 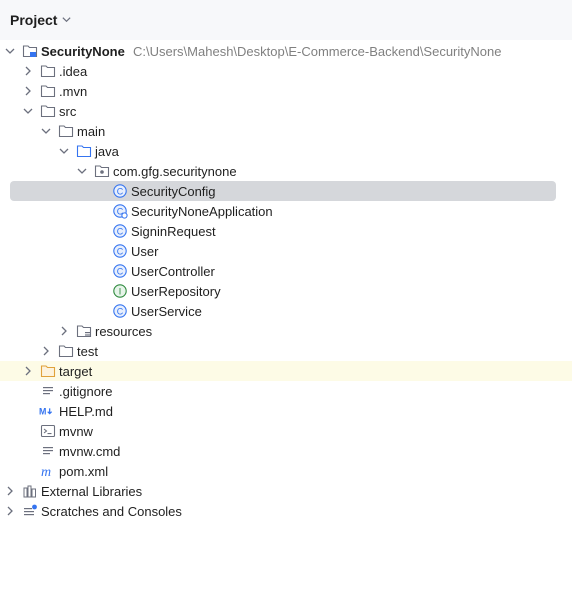 I want to click on excluded-folder-icon, so click(x=48, y=371).